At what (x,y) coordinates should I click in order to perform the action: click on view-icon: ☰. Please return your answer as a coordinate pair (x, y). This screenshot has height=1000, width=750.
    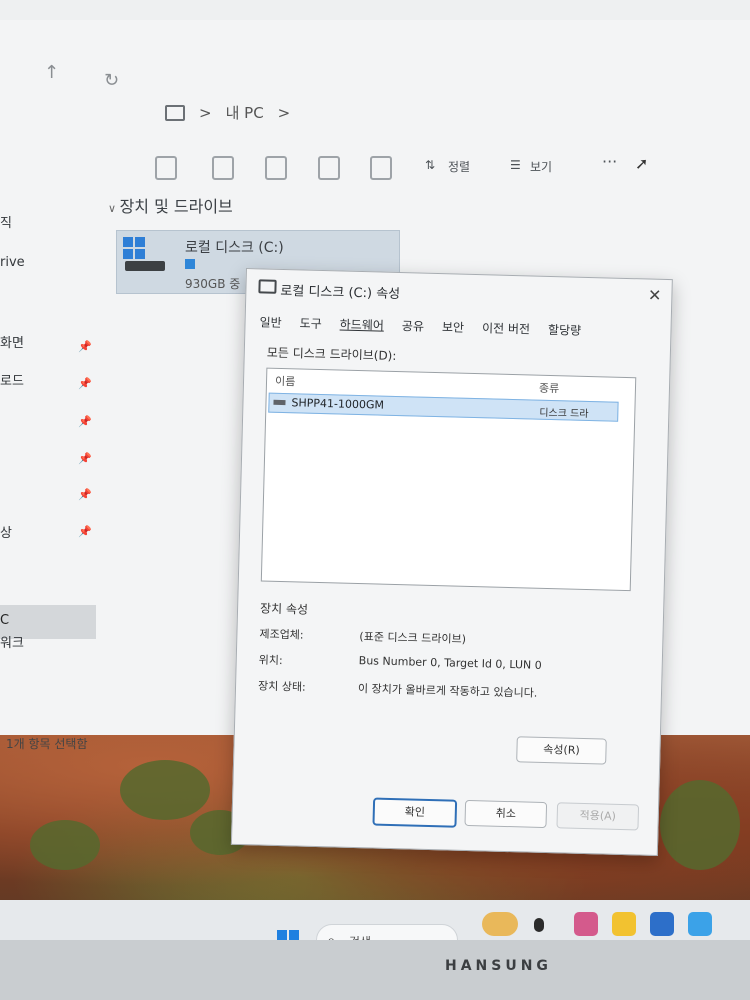
    Looking at the image, I should click on (515, 165).